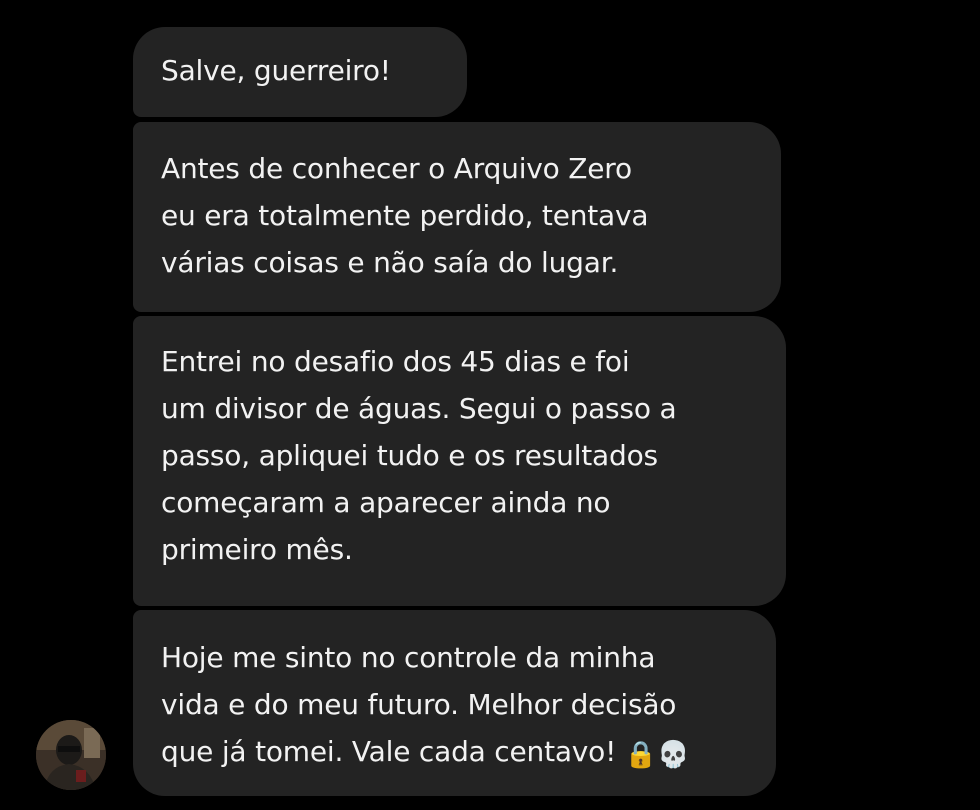  I want to click on message-bubble: Salve, guerreiro!, so click(300, 72).